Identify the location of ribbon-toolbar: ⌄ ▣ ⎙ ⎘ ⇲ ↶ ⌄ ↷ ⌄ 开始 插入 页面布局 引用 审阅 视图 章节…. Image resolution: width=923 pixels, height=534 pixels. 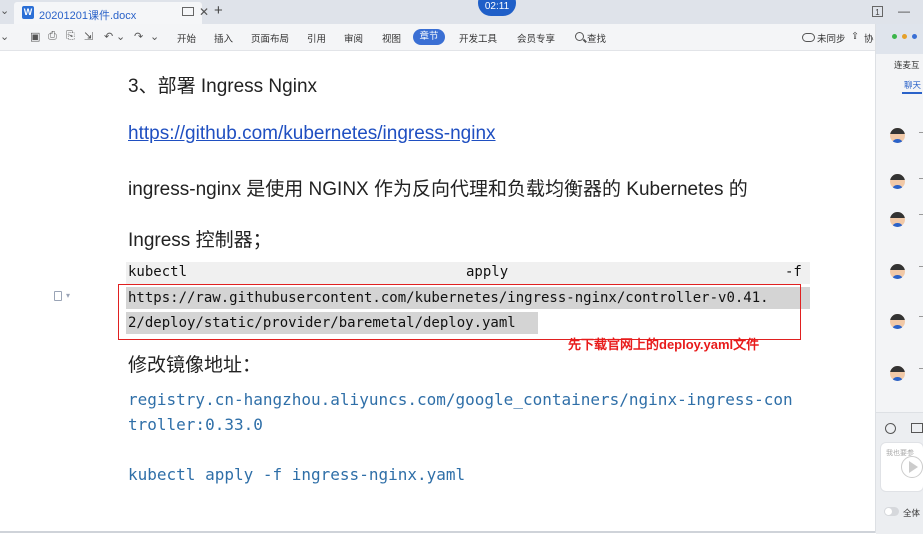
(461, 37).